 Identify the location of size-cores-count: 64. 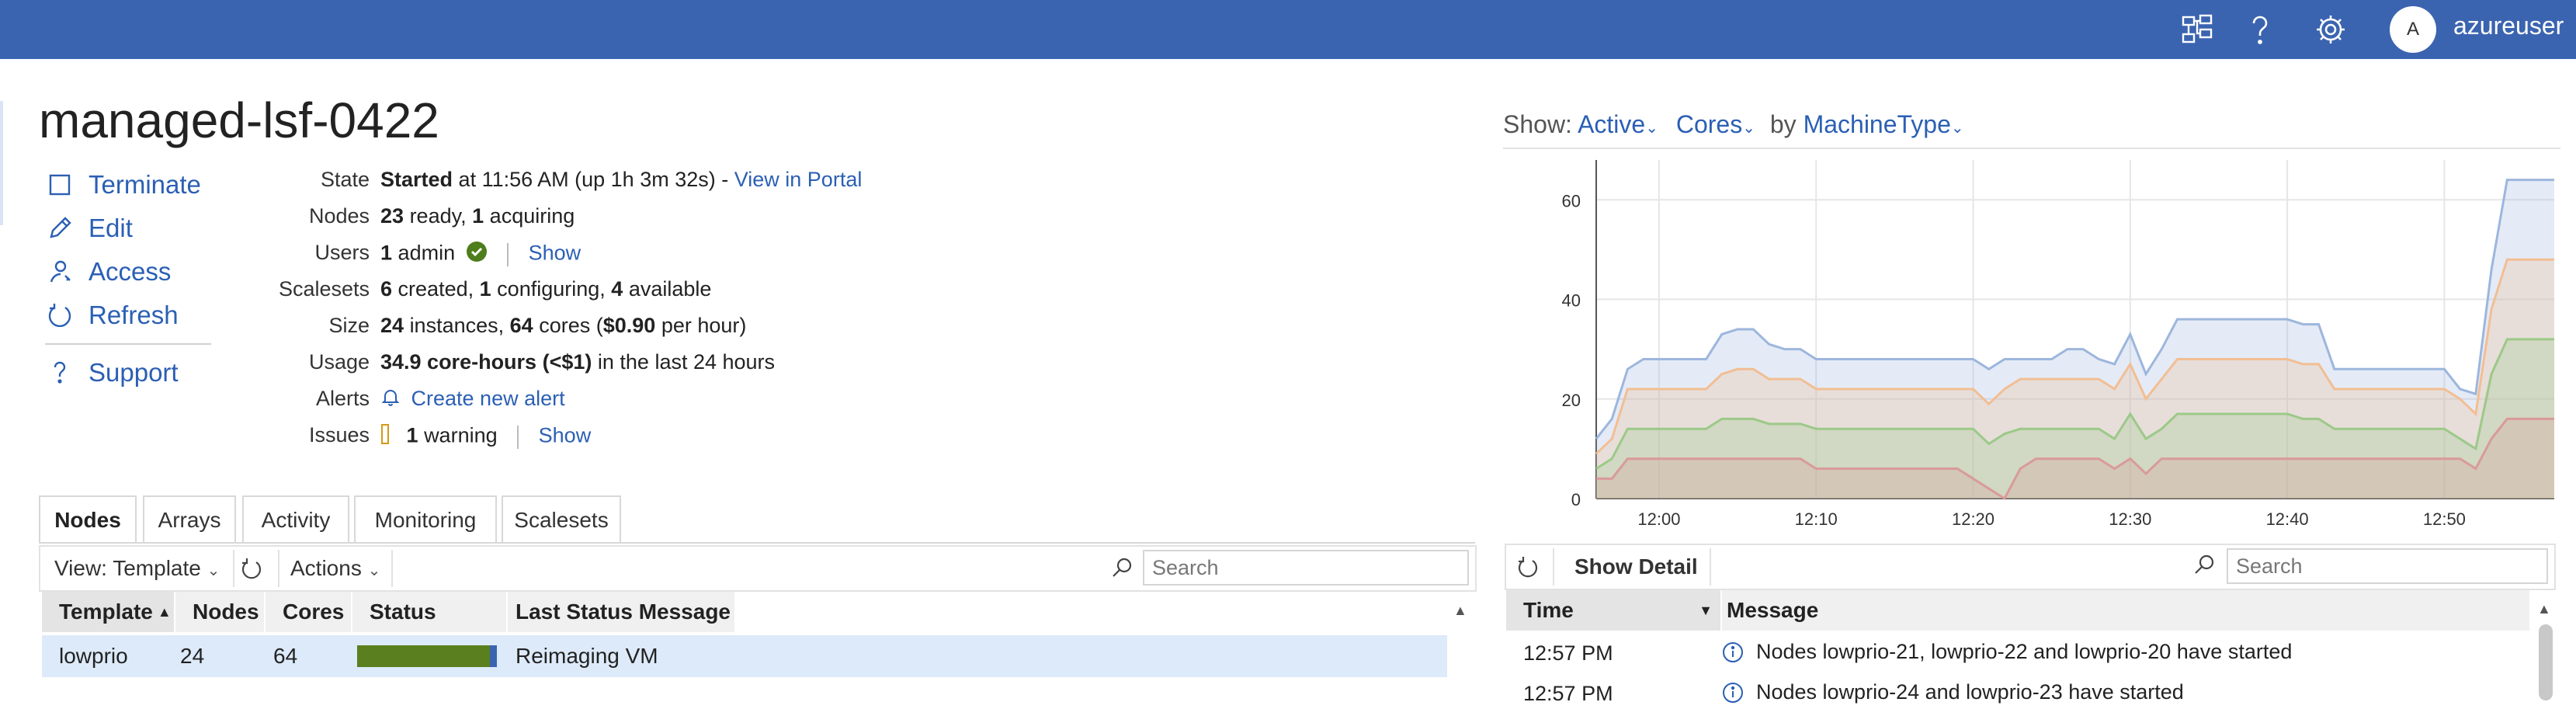
(521, 325).